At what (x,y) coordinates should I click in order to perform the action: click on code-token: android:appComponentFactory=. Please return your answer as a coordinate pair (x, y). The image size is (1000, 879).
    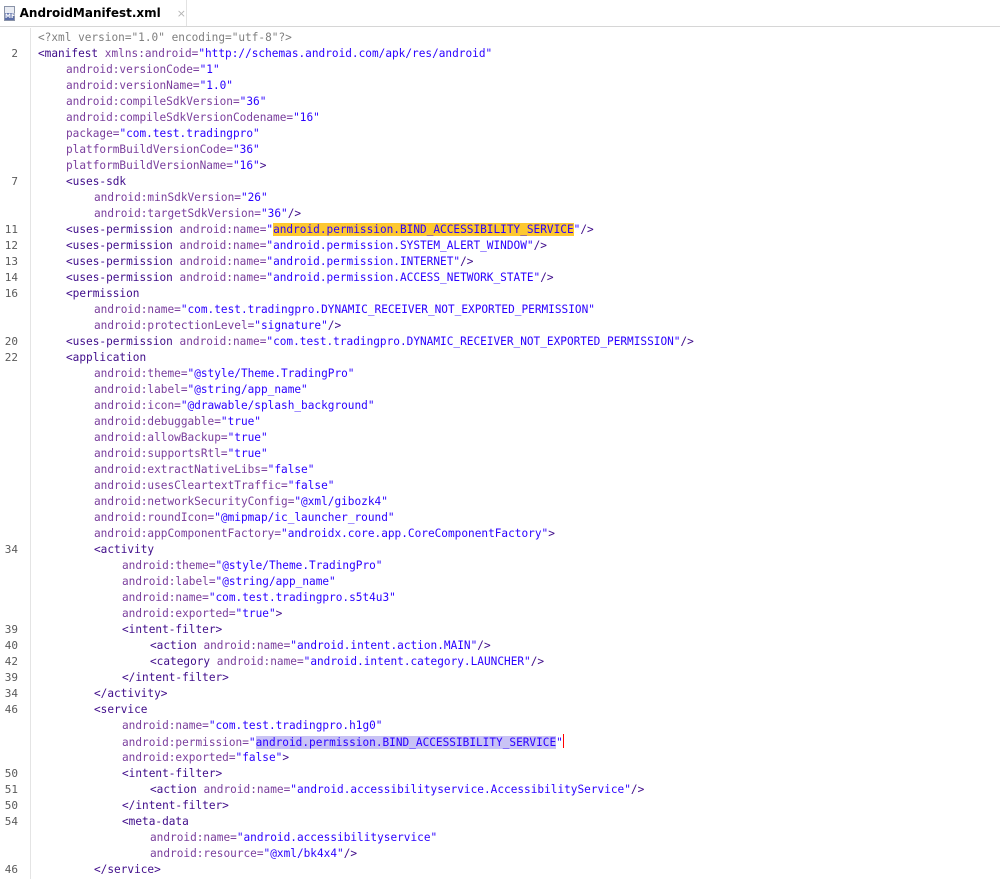
    Looking at the image, I should click on (188, 533).